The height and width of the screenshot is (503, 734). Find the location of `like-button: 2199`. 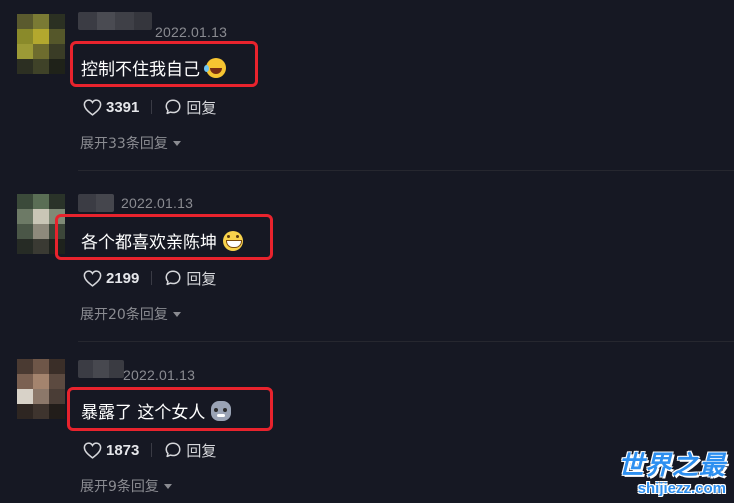

like-button: 2199 is located at coordinates (111, 278).